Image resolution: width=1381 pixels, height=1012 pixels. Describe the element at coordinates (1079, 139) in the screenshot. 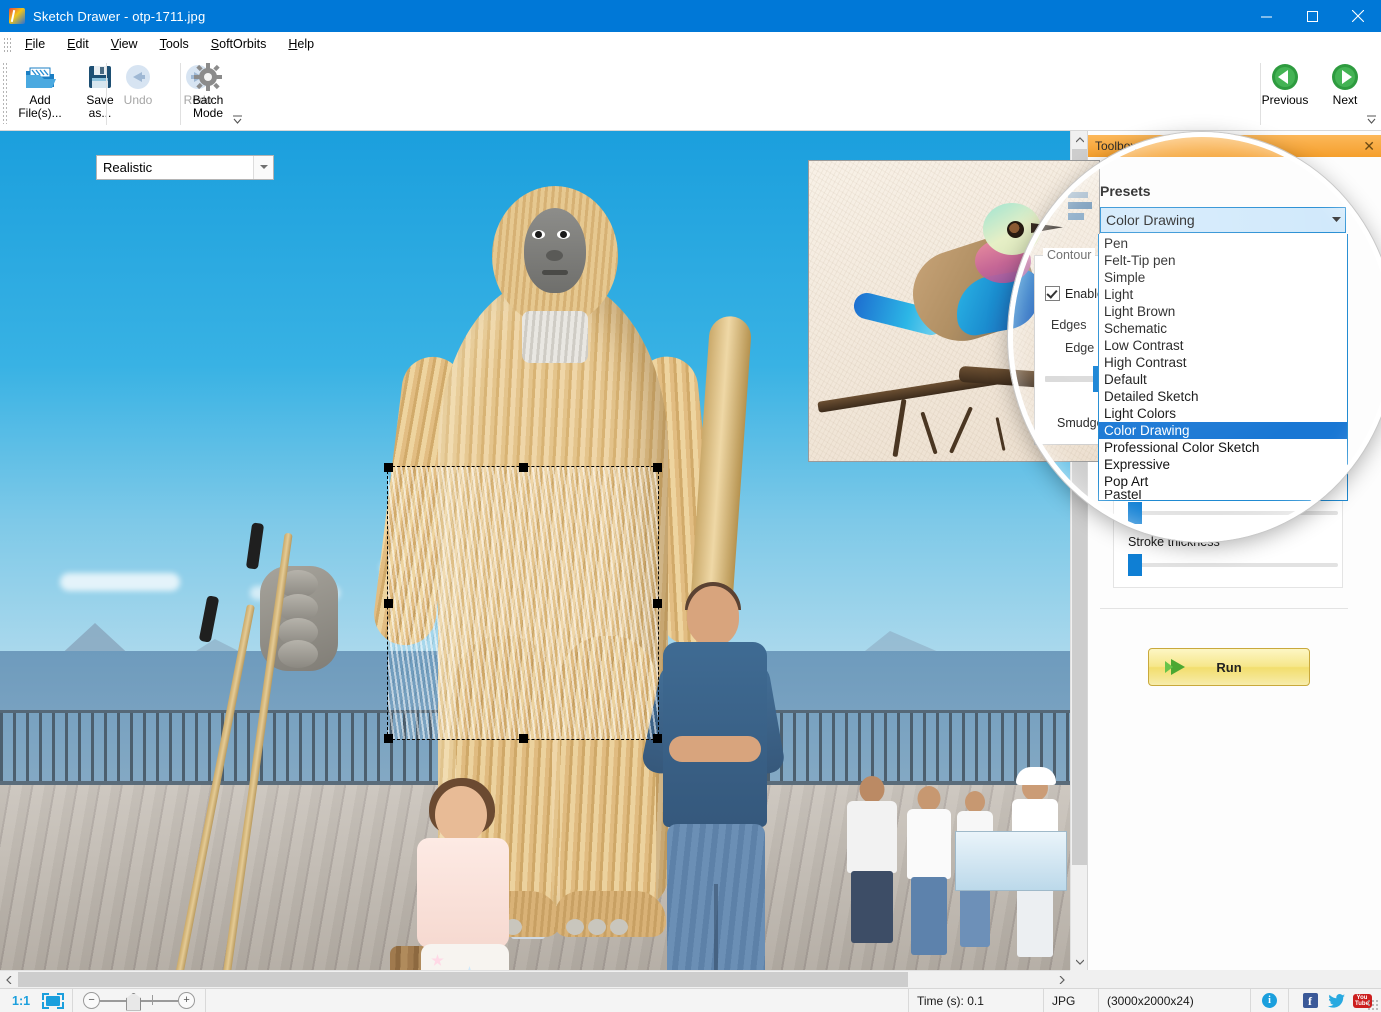

I see `scroll-up-button` at that location.